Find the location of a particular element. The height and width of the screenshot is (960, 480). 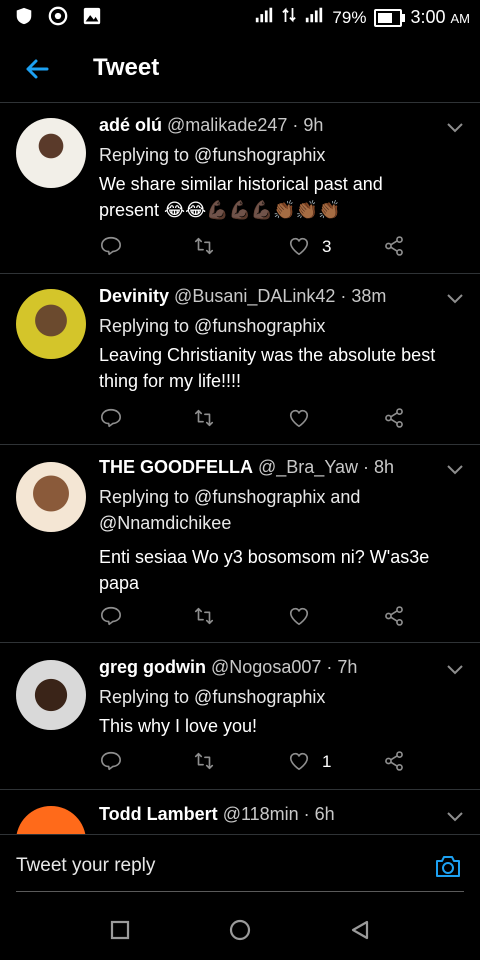

reply-underline is located at coordinates (240, 891).